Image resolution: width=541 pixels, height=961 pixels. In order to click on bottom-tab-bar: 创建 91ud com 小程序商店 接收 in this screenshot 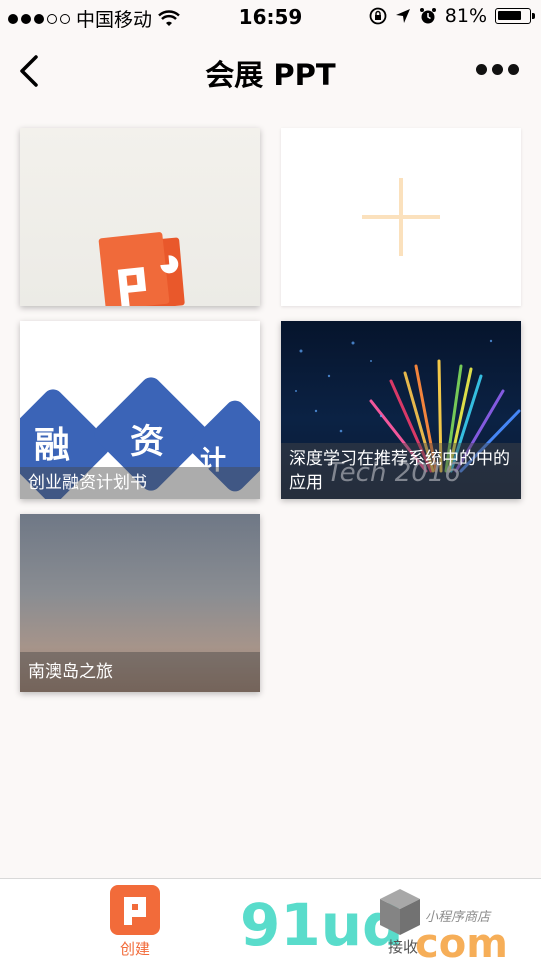, I will do `click(270, 919)`.